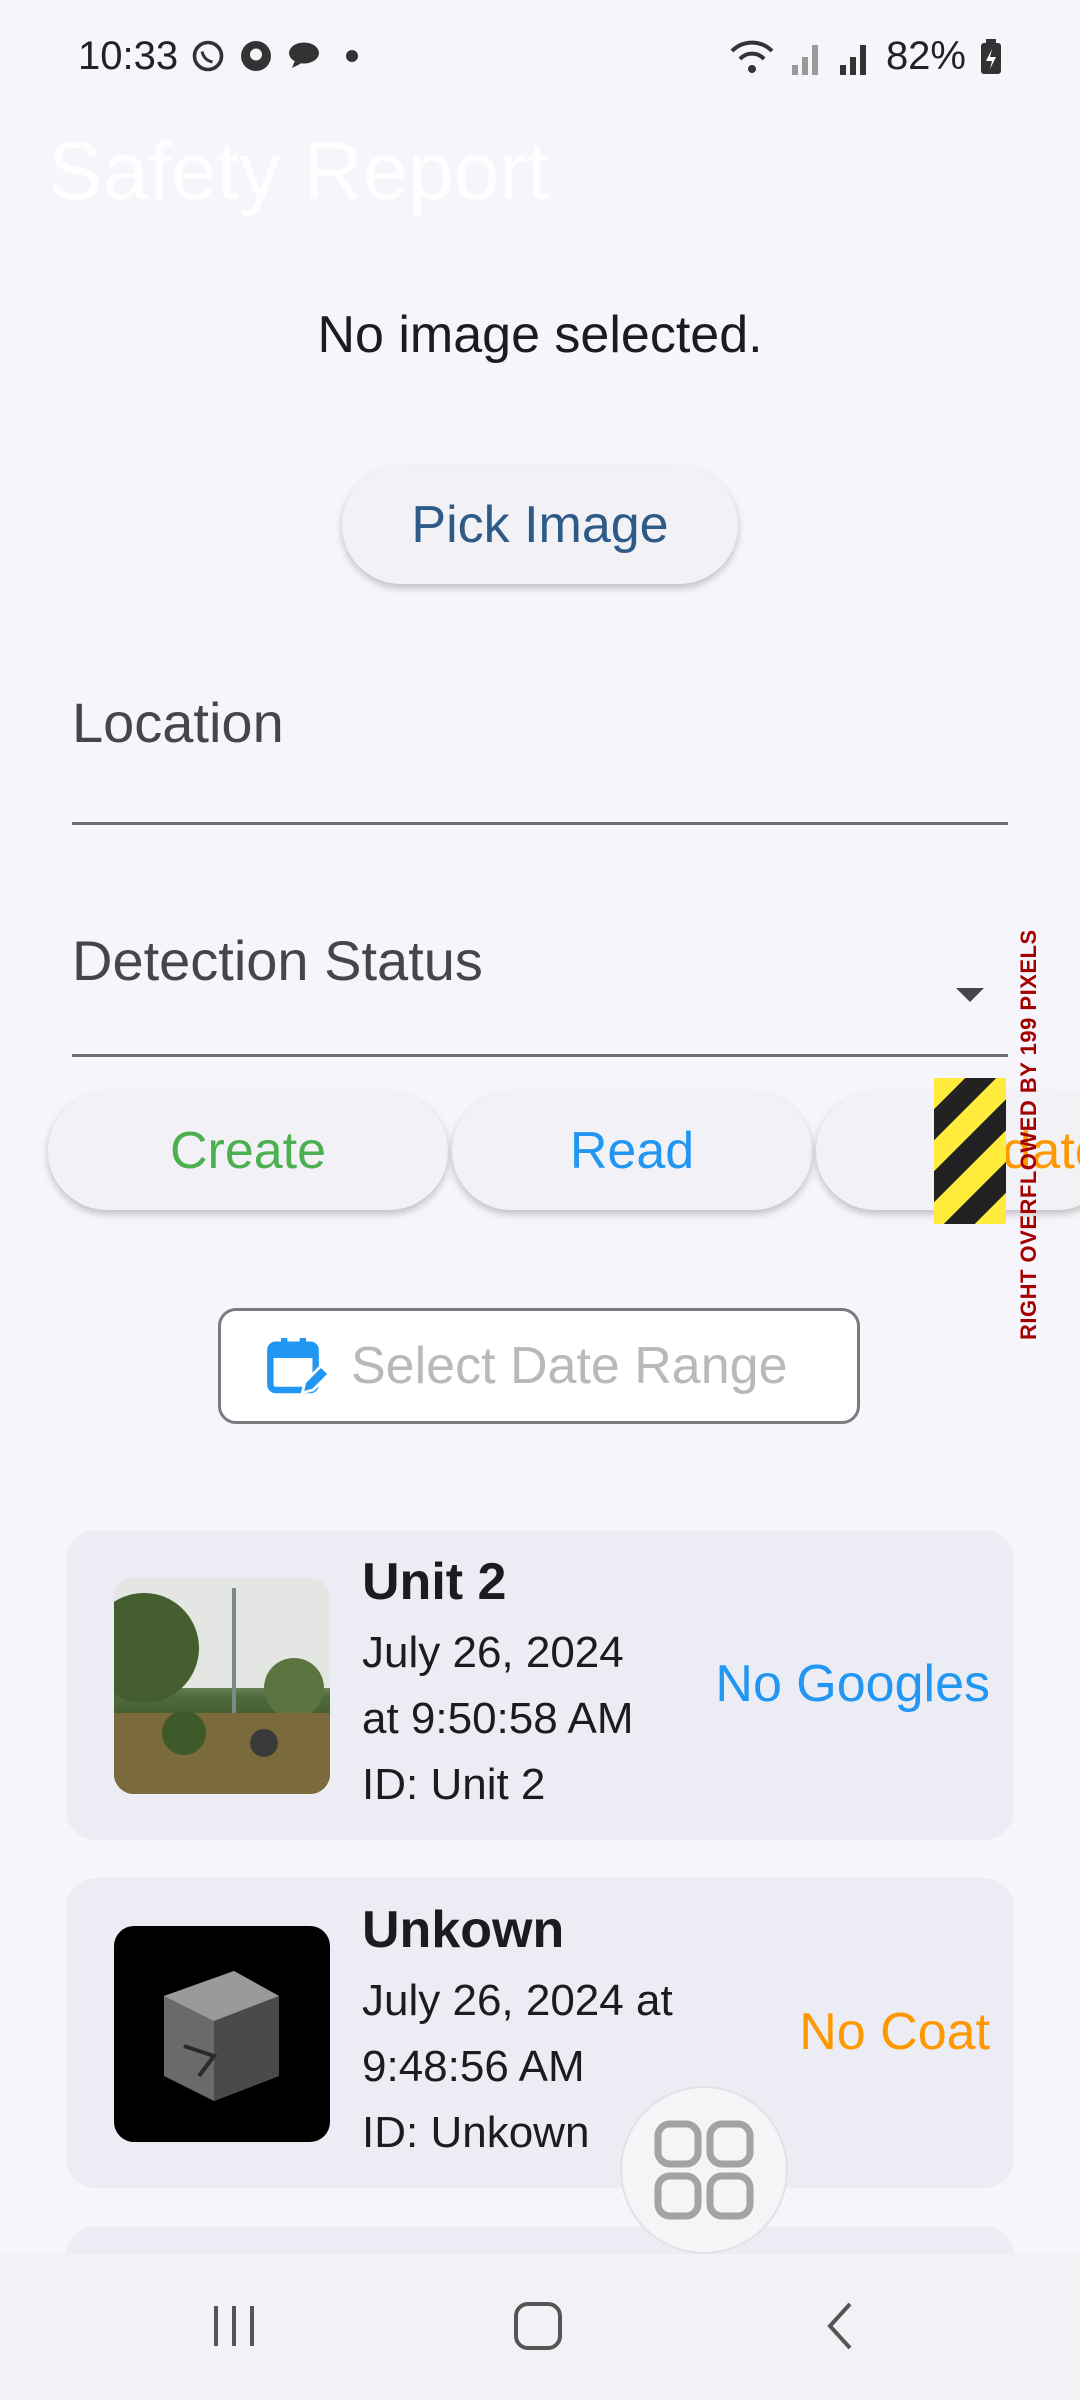 The width and height of the screenshot is (1080, 2400). What do you see at coordinates (298, 1366) in the screenshot?
I see `calendar-edit-icon` at bounding box center [298, 1366].